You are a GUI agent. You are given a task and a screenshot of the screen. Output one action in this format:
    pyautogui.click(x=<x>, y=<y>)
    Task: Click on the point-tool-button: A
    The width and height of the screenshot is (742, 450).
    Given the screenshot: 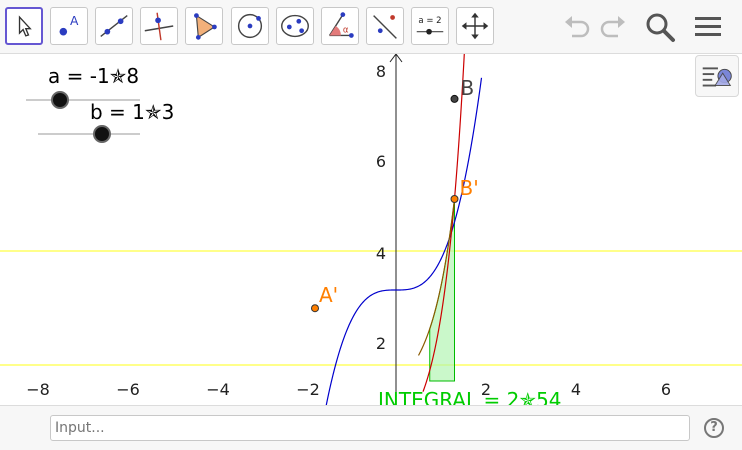 What is the action you would take?
    pyautogui.click(x=69, y=26)
    